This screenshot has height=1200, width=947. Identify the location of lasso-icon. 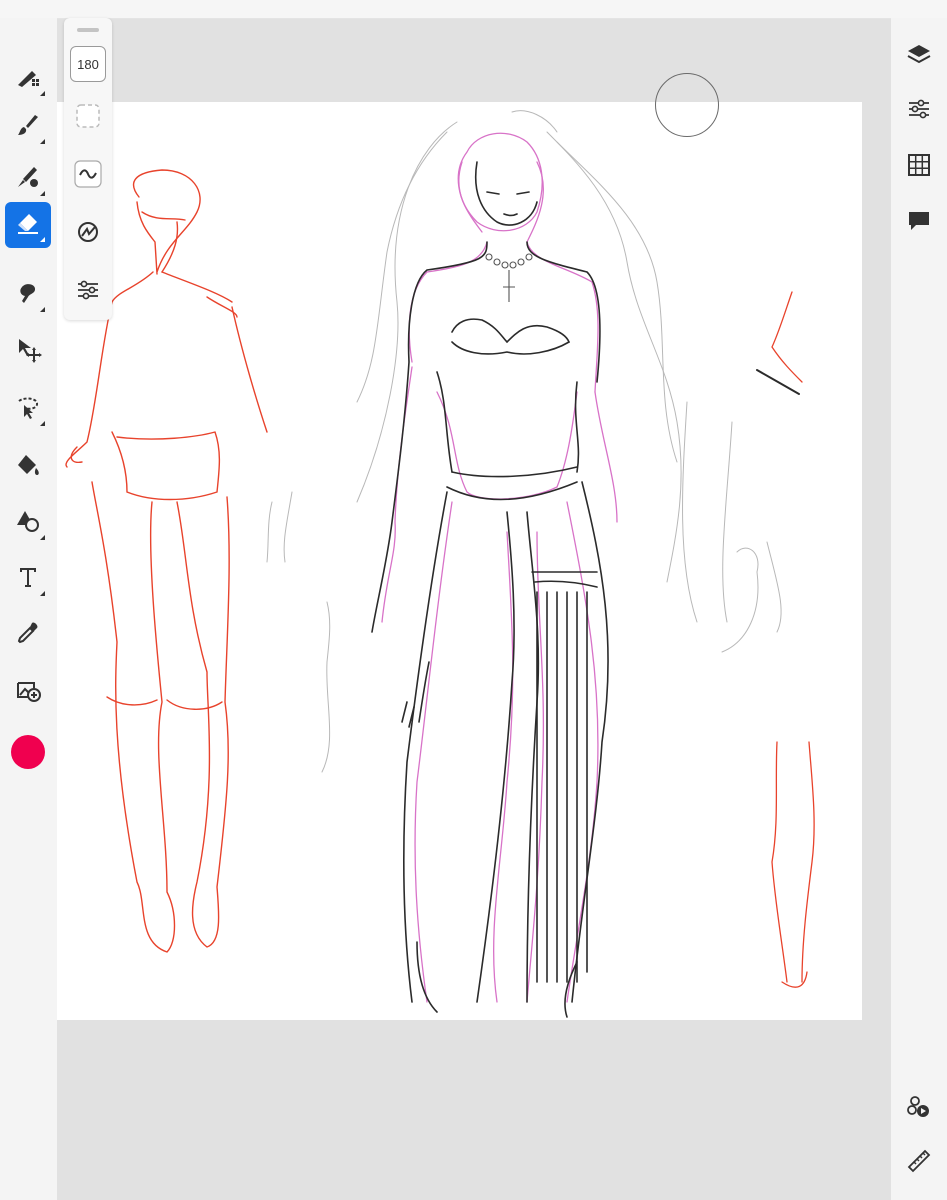
(28, 409).